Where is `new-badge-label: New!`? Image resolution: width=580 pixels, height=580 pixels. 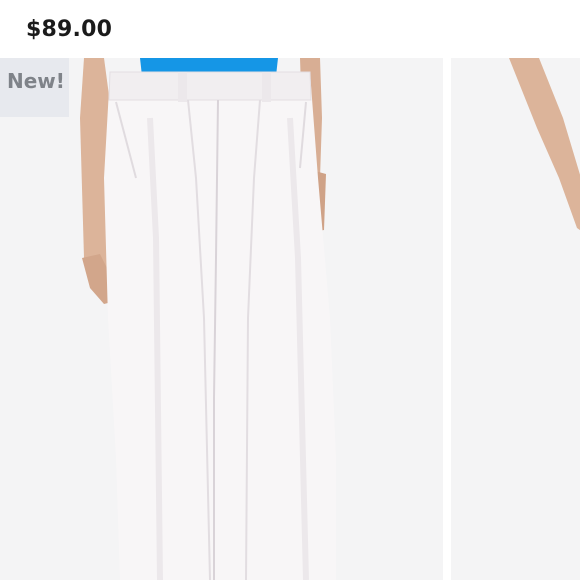 new-badge-label: New! is located at coordinates (36, 81).